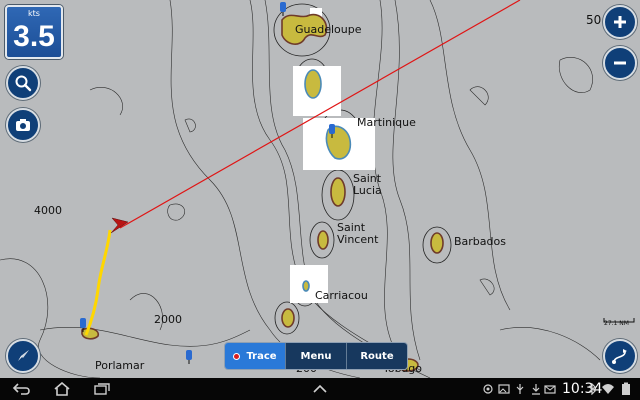 Image resolution: width=640 pixels, height=400 pixels. Describe the element at coordinates (328, 29) in the screenshot. I see `label-guadeloupe: Guadeloupe` at that location.